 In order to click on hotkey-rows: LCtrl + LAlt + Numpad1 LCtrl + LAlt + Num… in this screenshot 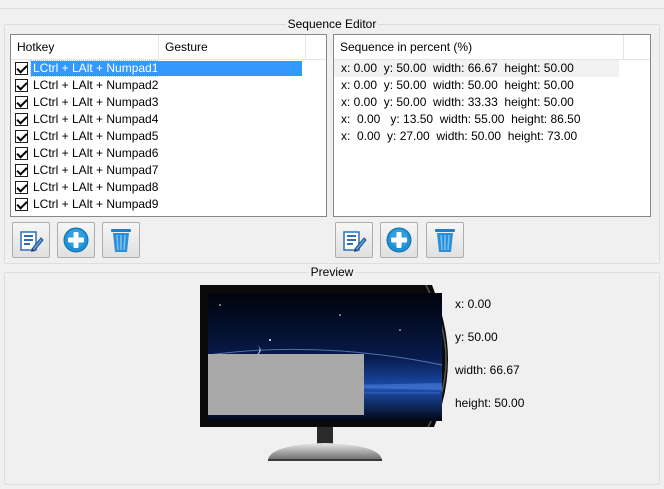, I will do `click(168, 136)`.